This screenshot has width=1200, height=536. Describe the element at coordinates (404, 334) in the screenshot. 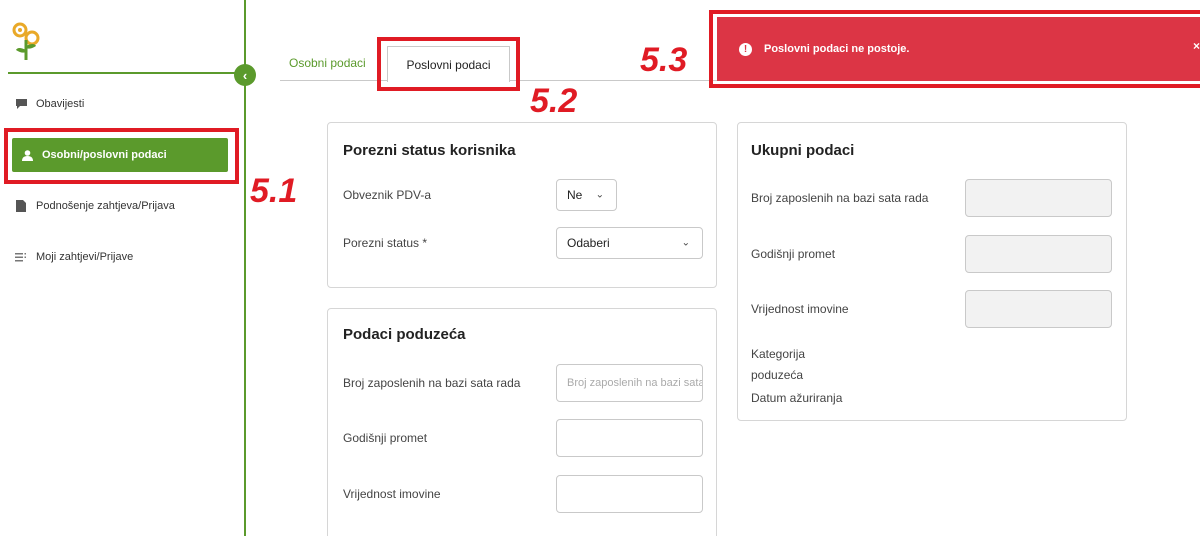

I see `card-title: Podaci poduzeća` at that location.